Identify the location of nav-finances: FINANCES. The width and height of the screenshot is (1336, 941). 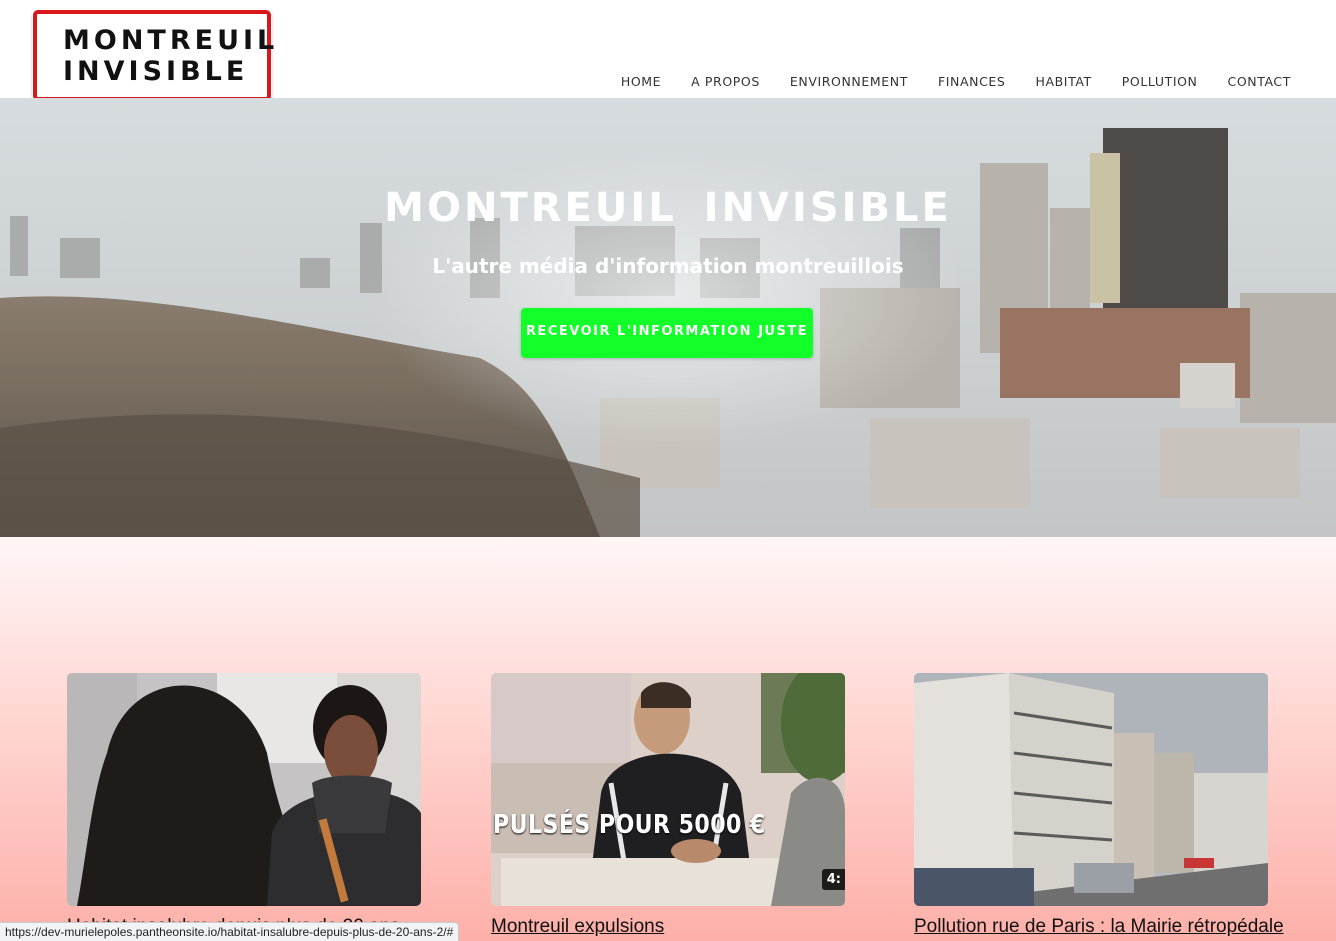
(972, 81).